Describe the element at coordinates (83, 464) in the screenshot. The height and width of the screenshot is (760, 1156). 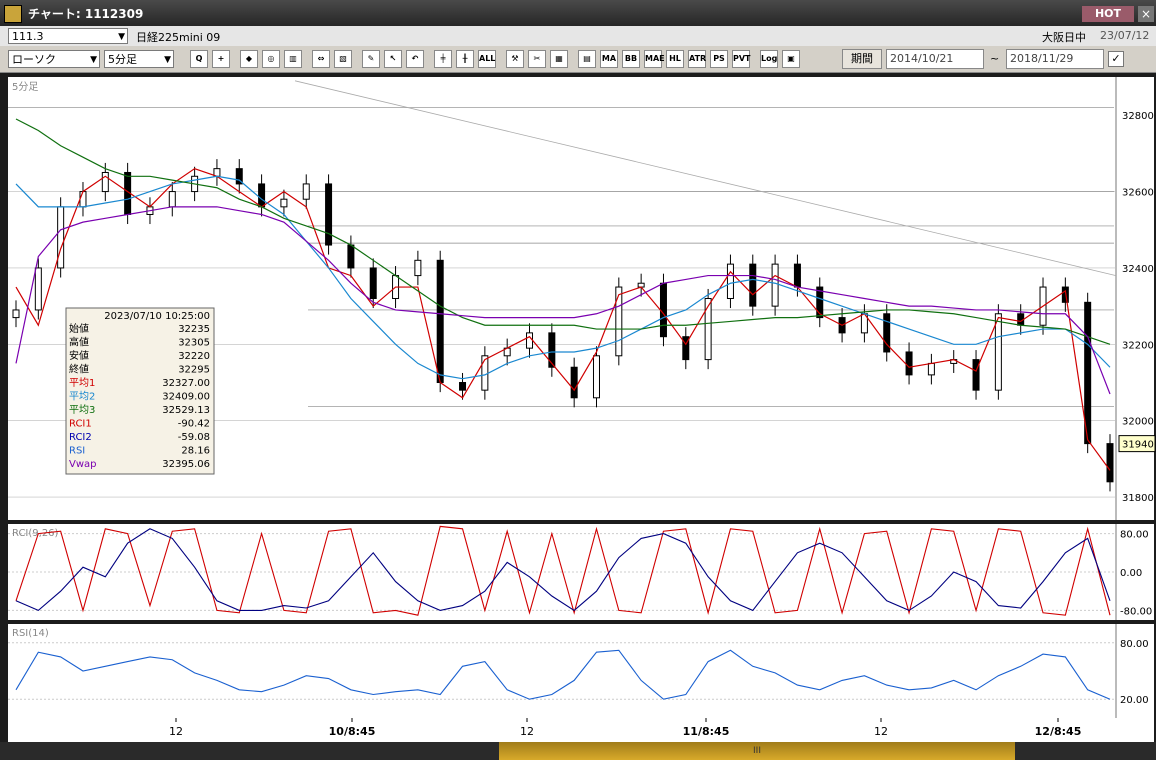
I see `info-label: Vwap` at that location.